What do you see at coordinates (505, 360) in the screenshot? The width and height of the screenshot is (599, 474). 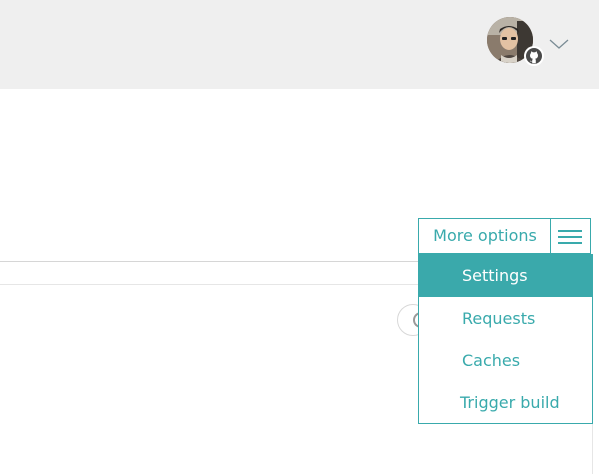 I see `menu-item-caches: Caches` at bounding box center [505, 360].